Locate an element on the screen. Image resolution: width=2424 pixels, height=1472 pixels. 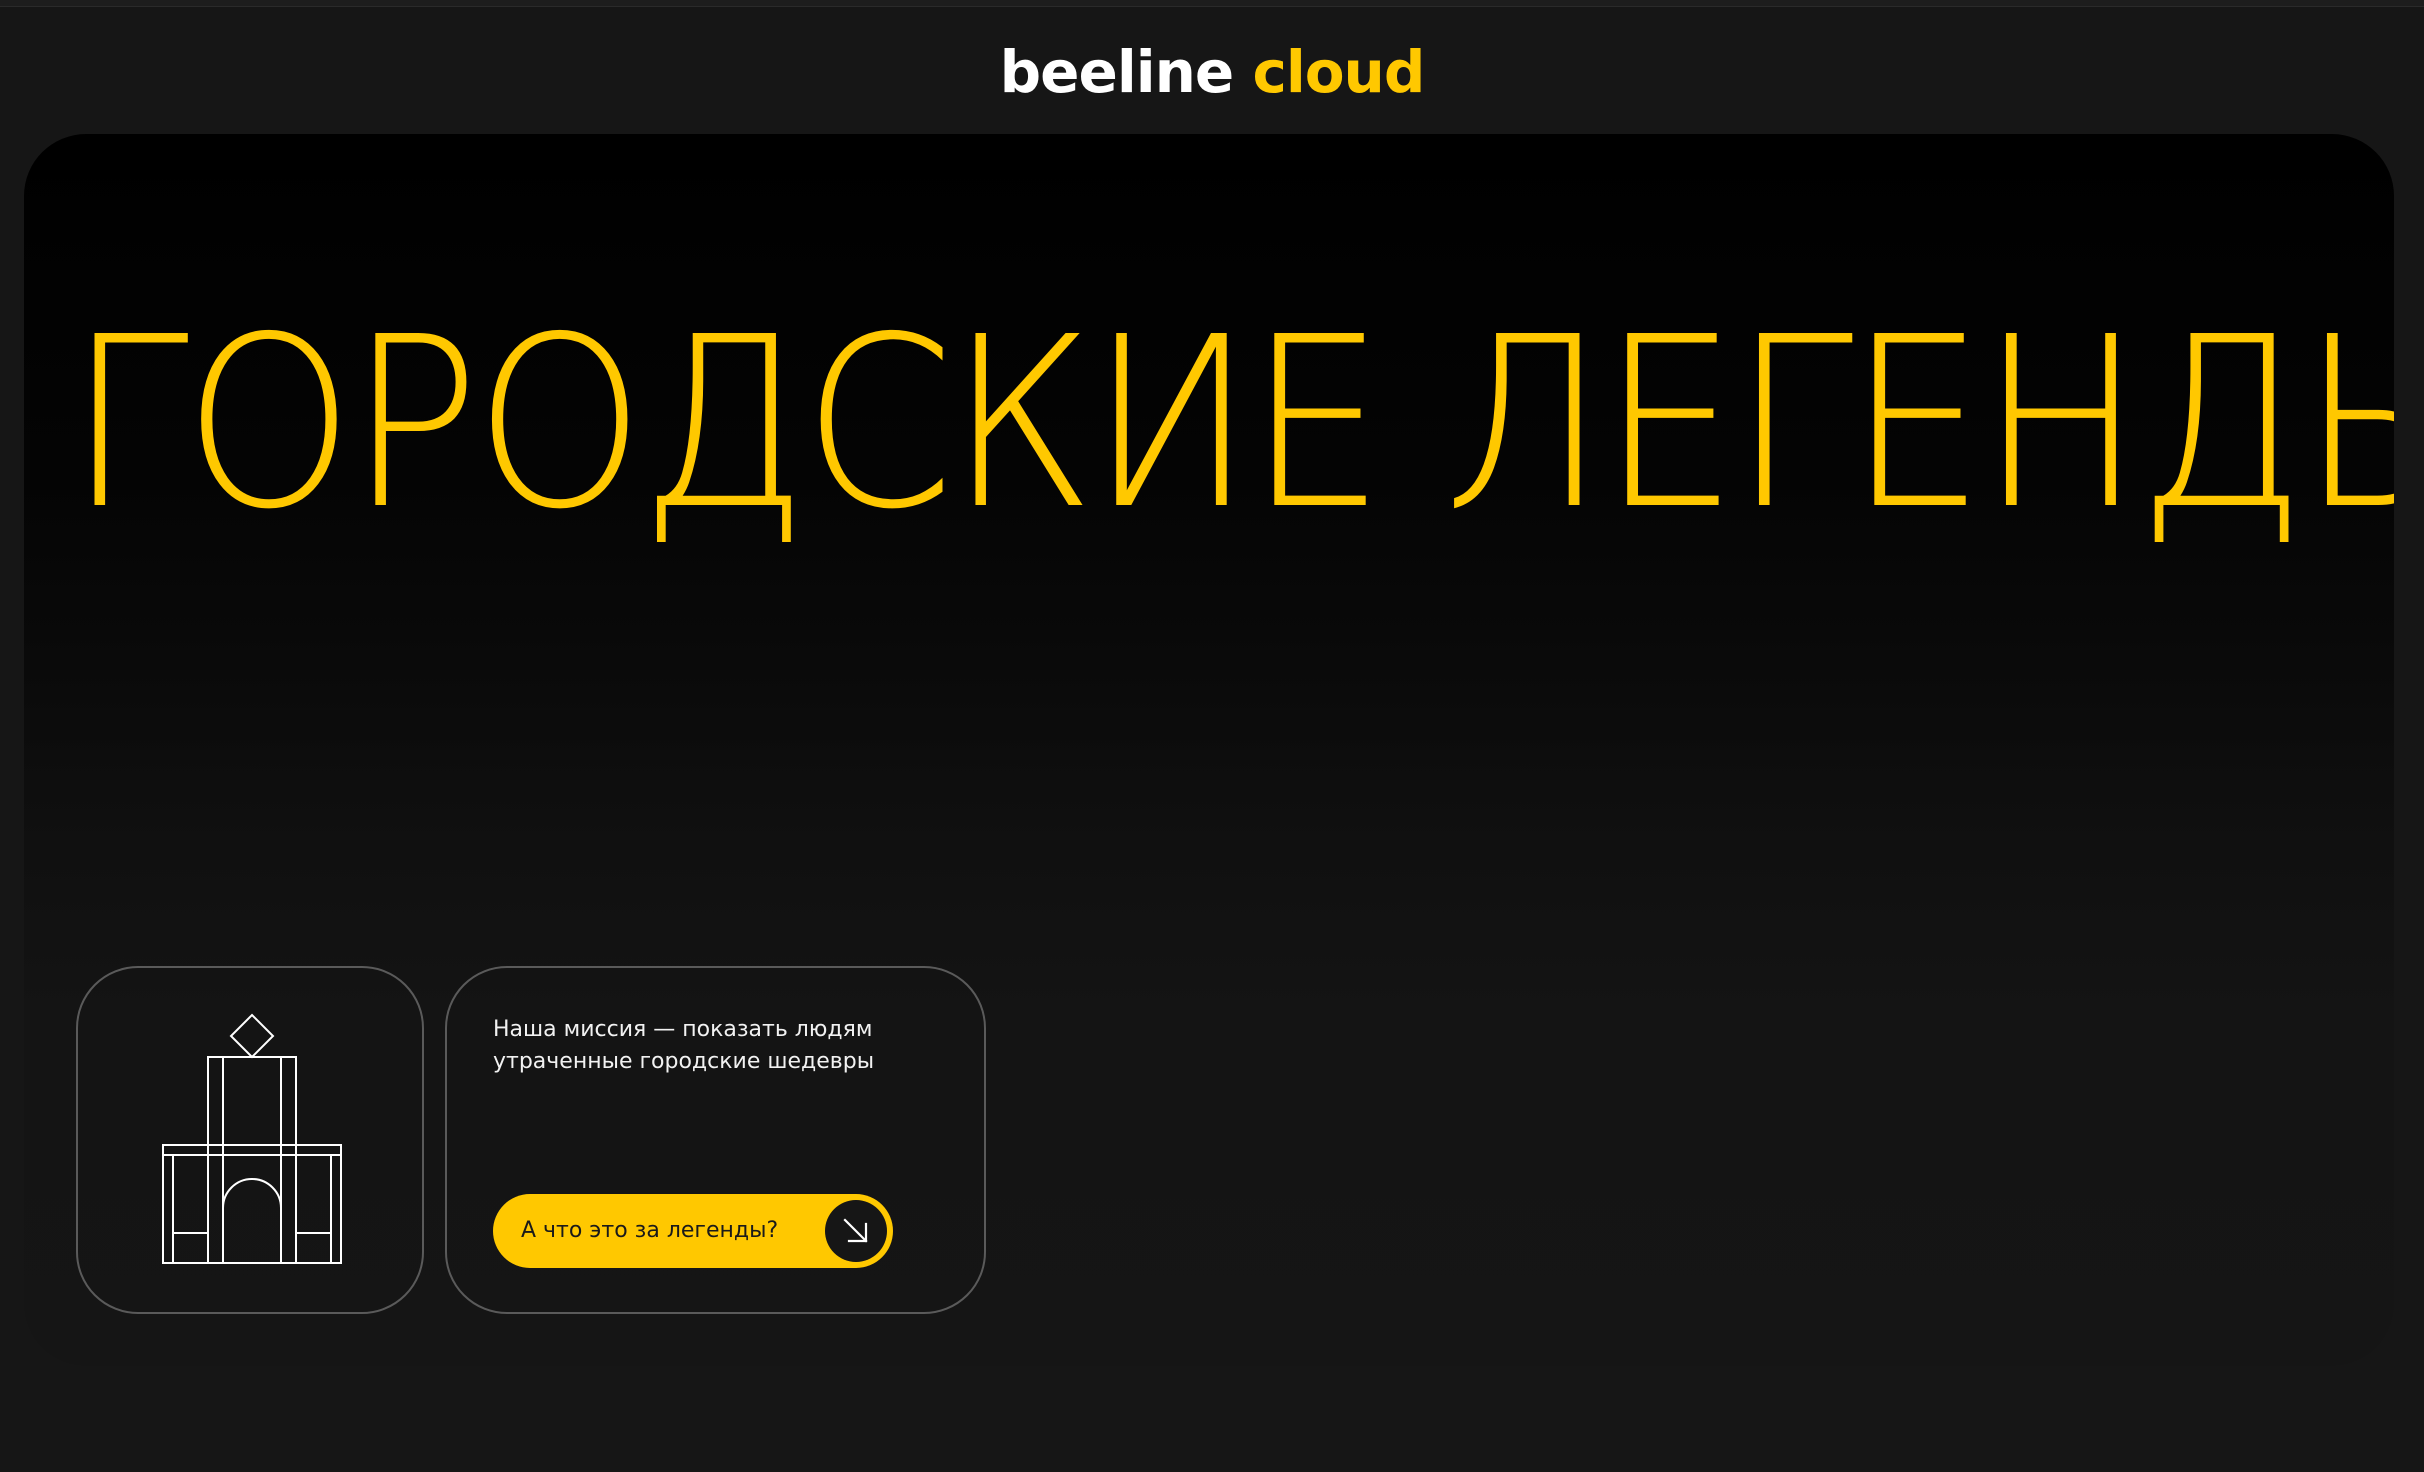
brand-logo: beeline cloud is located at coordinates (1212, 72).